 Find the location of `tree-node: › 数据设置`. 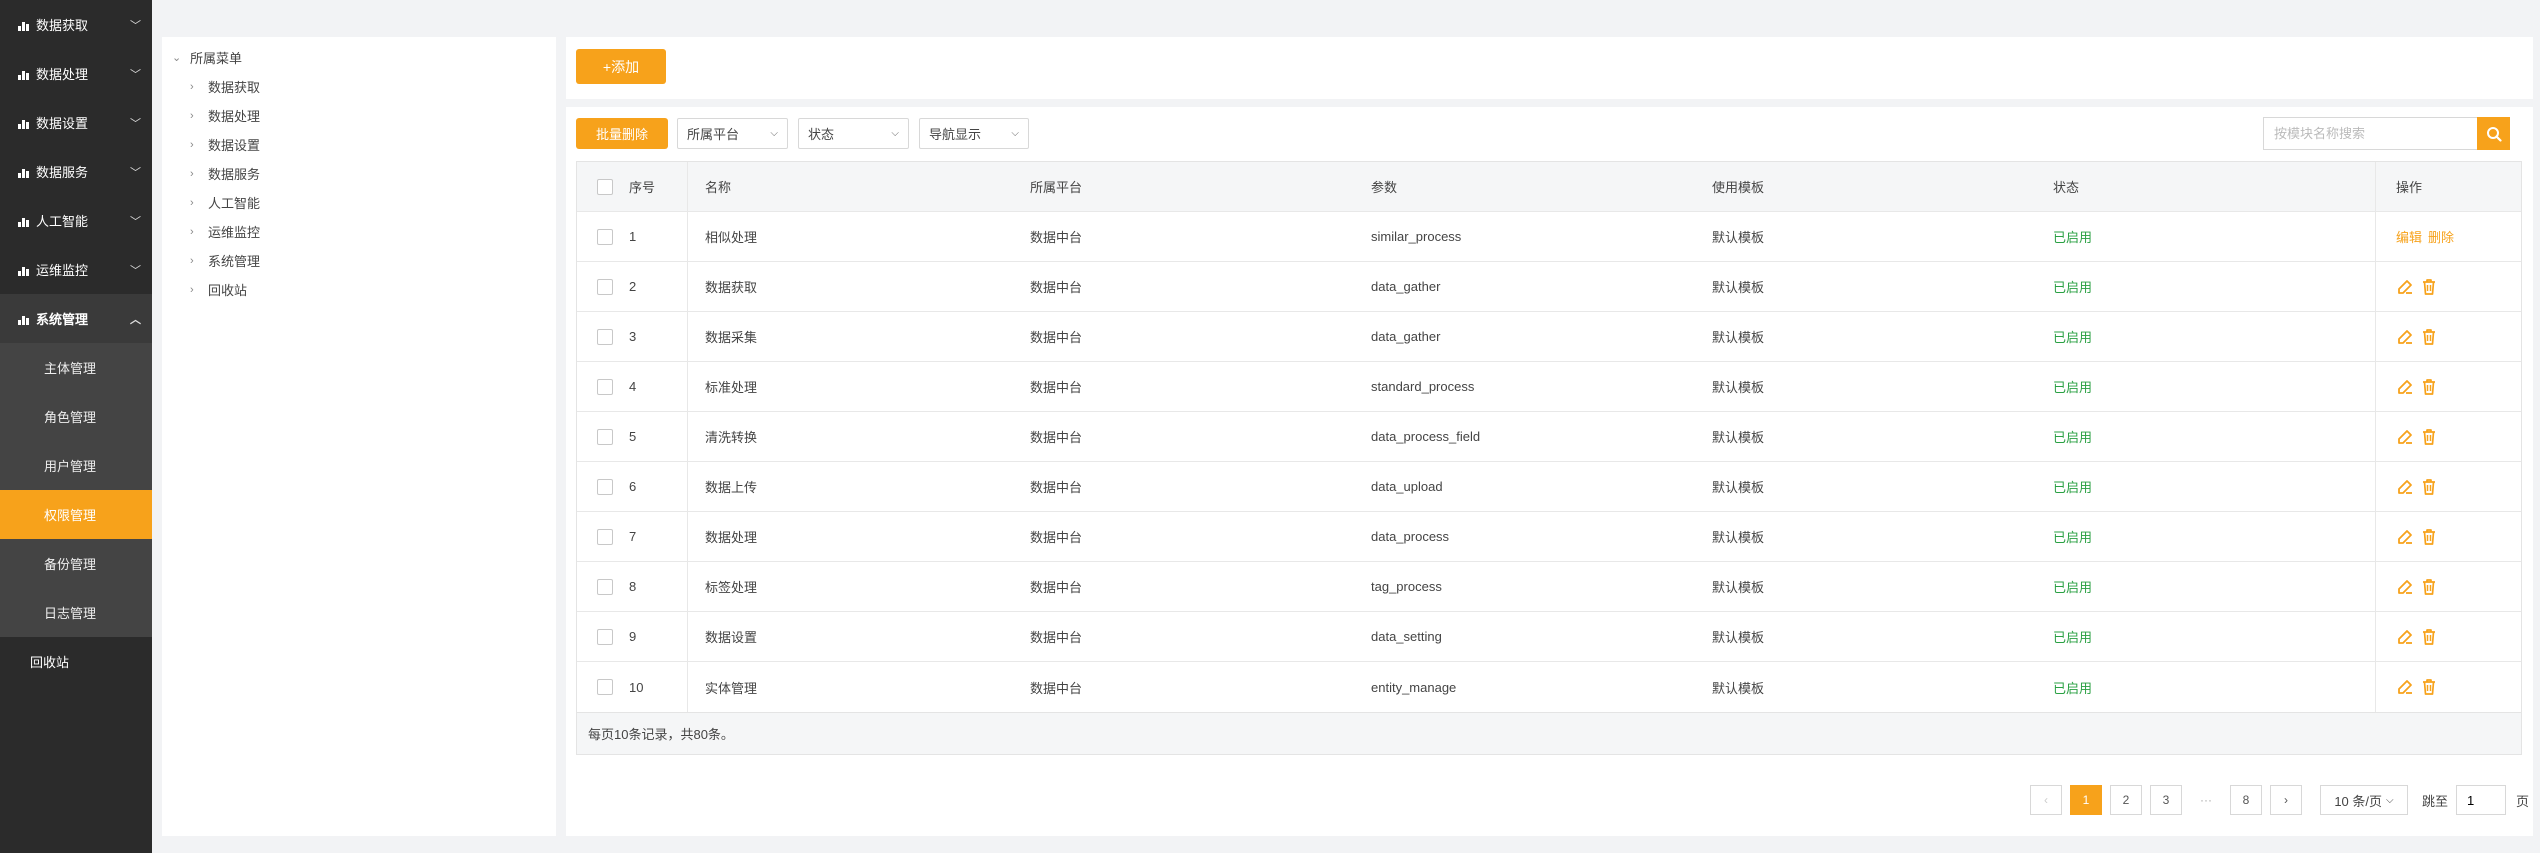

tree-node: › 数据设置 is located at coordinates (359, 144).